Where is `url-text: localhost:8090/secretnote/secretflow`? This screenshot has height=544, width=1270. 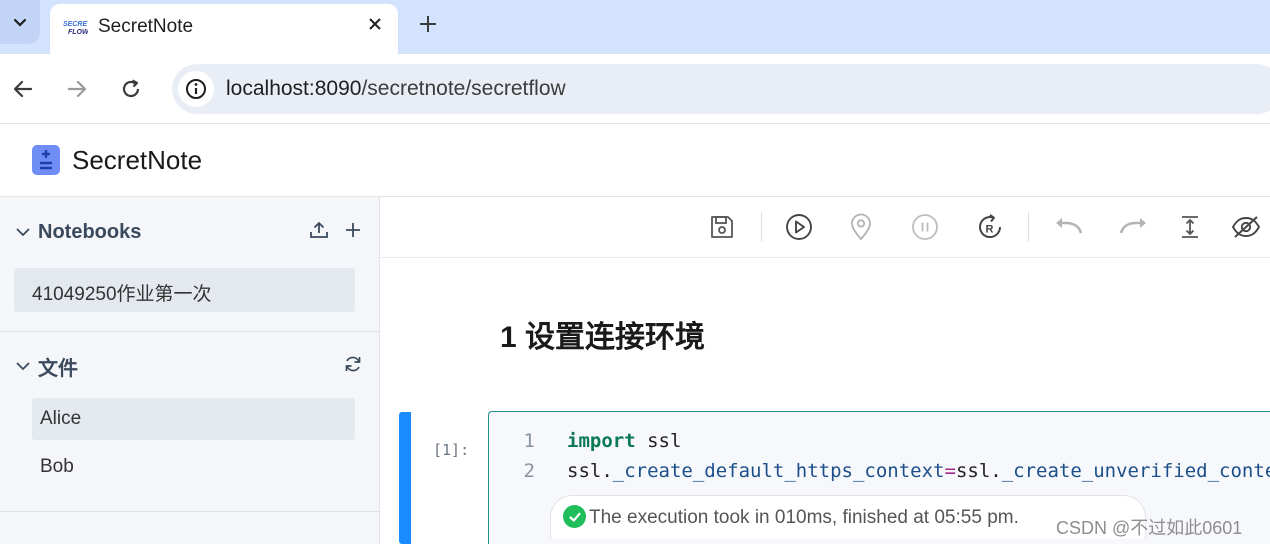 url-text: localhost:8090/secretnote/secretflow is located at coordinates (396, 89).